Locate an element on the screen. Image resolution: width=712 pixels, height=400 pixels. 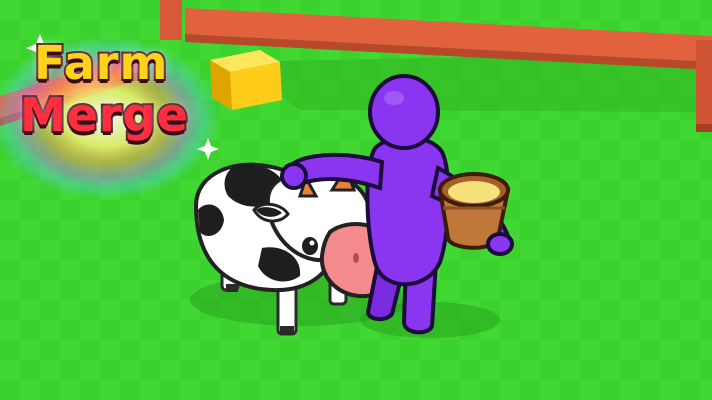
fence-post is located at coordinates (704, 86).